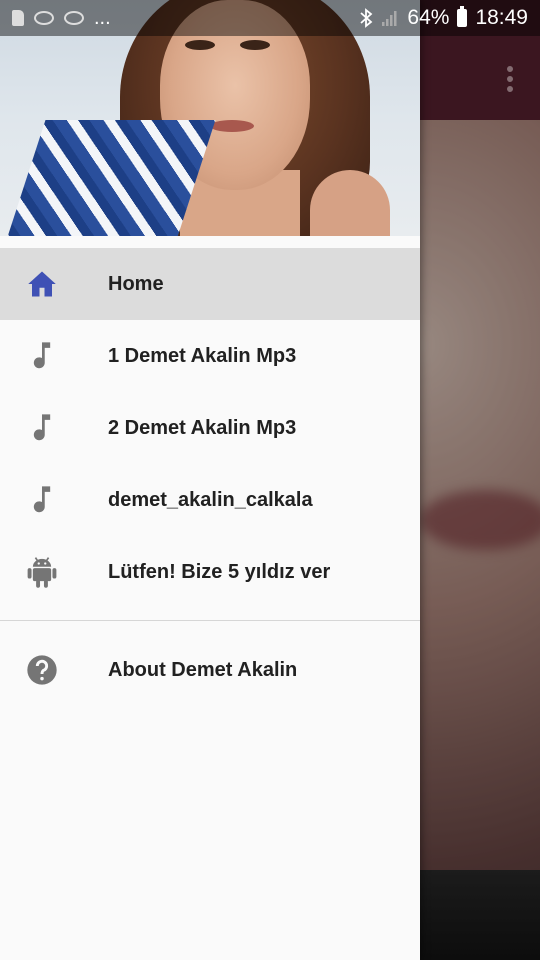  I want to click on menu-item-calkala: demet_akalin_calkala, so click(210, 500).